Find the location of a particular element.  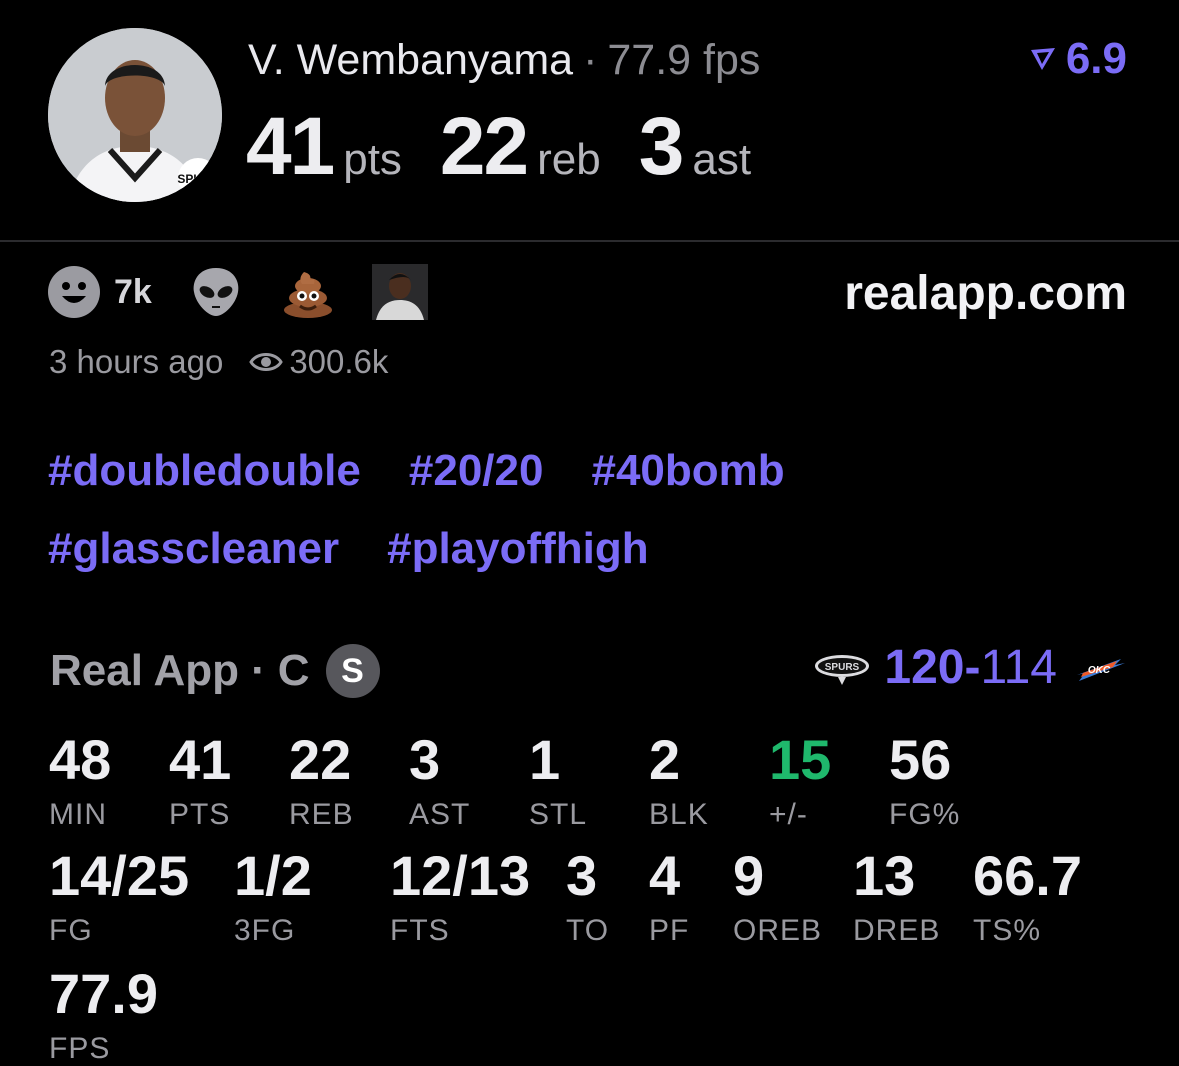

stat-label: STL is located at coordinates (558, 814).